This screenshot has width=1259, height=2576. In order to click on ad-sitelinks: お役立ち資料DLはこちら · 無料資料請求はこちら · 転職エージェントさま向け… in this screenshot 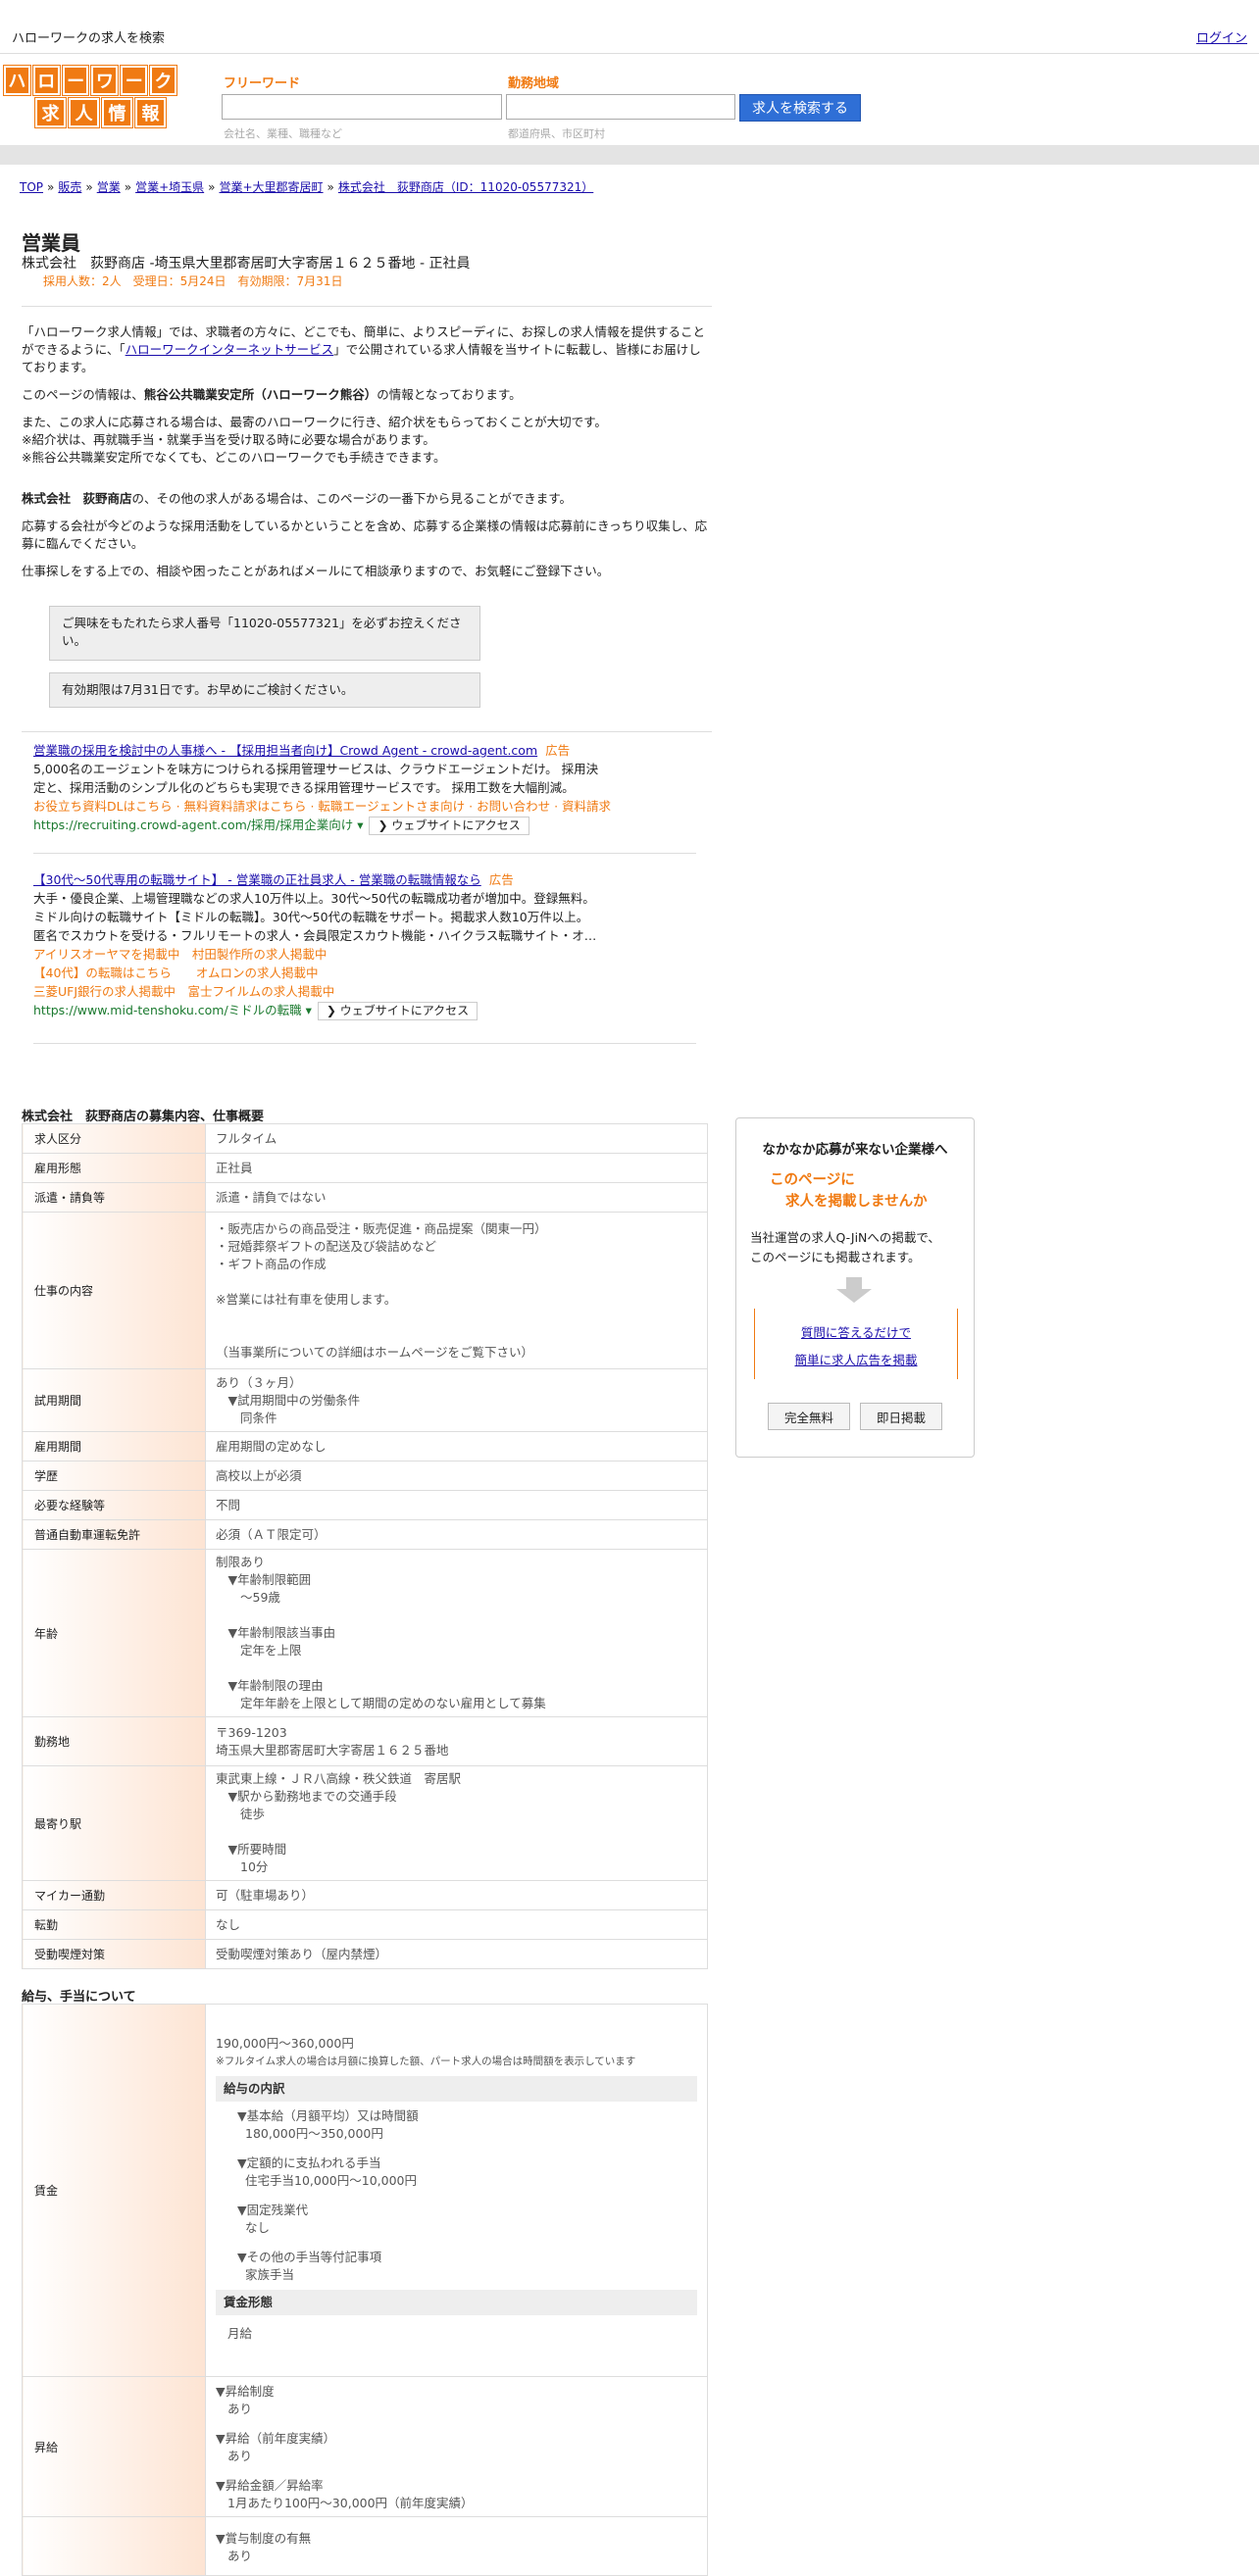, I will do `click(372, 806)`.